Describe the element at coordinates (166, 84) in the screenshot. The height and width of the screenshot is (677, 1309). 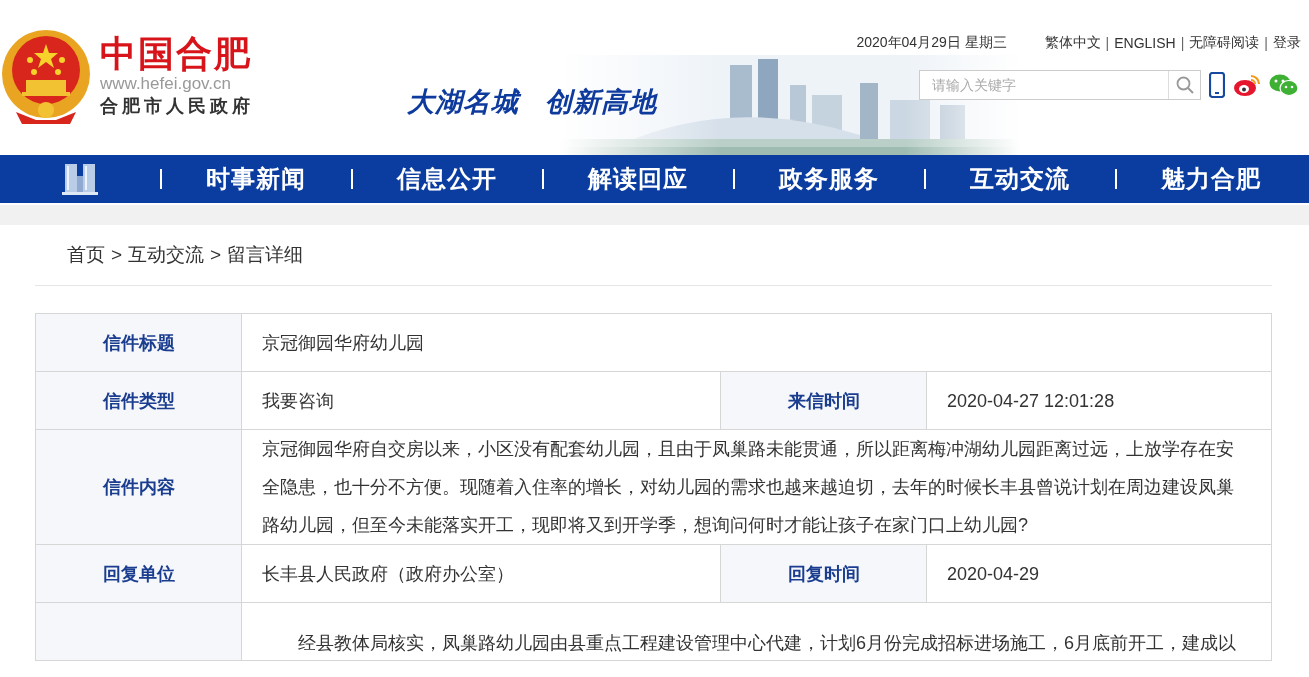
I see `site-url: www.hefei.gov.cn` at that location.